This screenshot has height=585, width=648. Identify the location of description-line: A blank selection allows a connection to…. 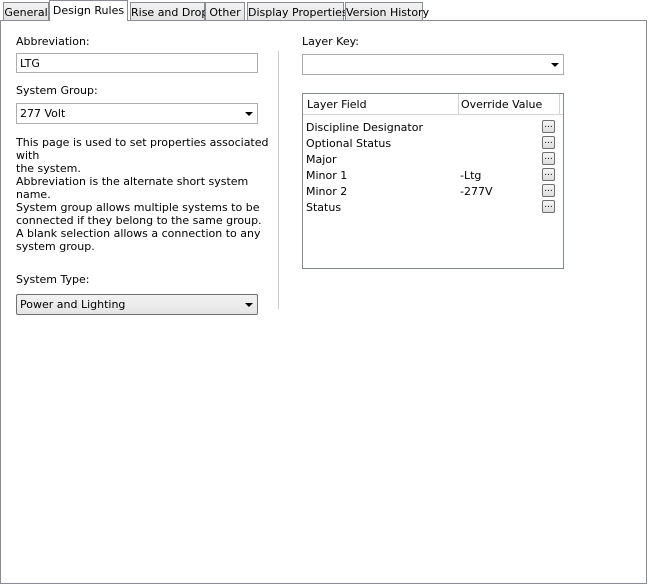
(138, 233).